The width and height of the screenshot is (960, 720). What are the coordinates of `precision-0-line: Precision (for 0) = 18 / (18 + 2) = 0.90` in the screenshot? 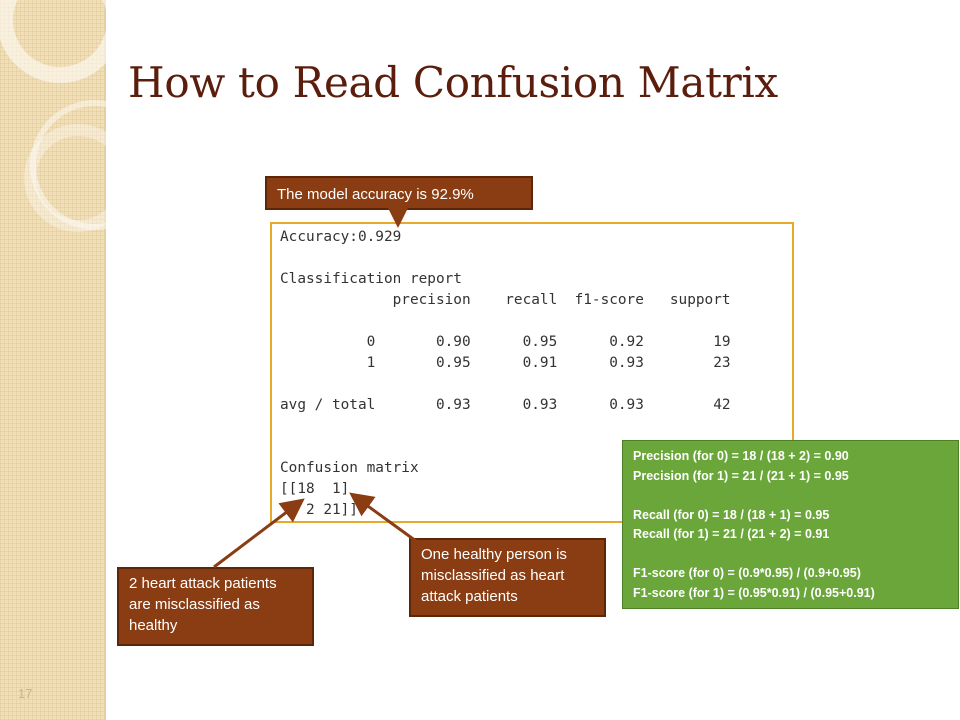 It's located at (741, 456).